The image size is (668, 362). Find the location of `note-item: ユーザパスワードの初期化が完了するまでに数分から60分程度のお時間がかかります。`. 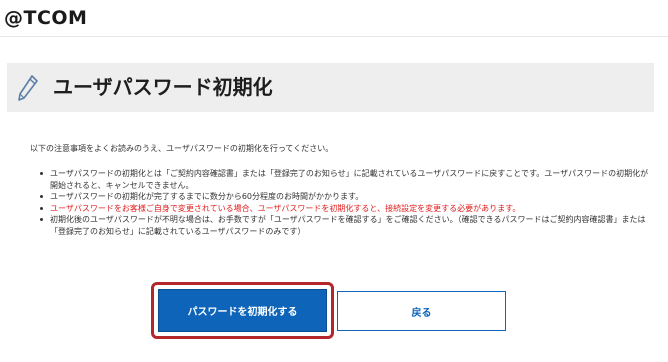

note-item: ユーザパスワードの初期化が完了するまでに数分から60分程度のお時間がかかります。 is located at coordinates (345, 197).